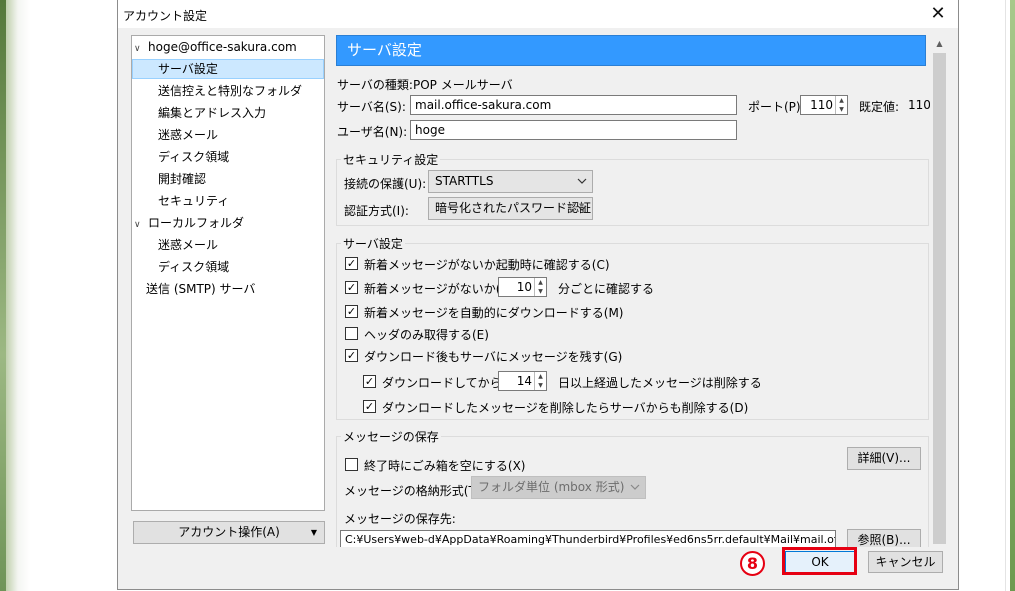  I want to click on storage-format-label: メッセージの格納形式(T):, so click(414, 491).